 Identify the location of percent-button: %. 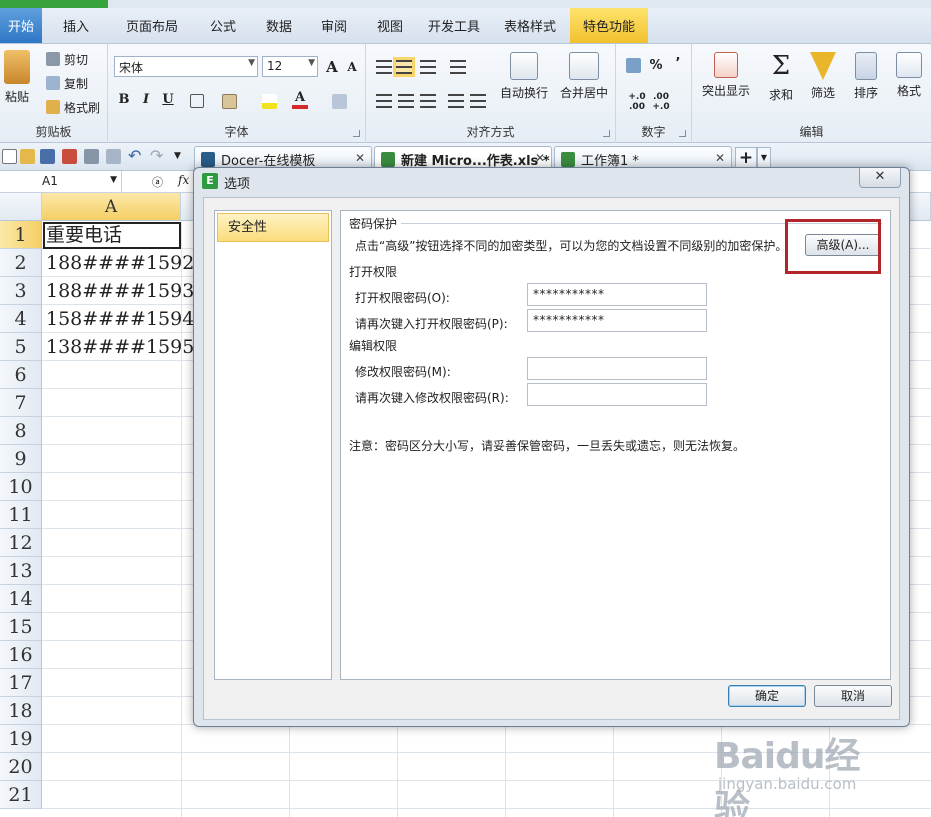
(656, 65).